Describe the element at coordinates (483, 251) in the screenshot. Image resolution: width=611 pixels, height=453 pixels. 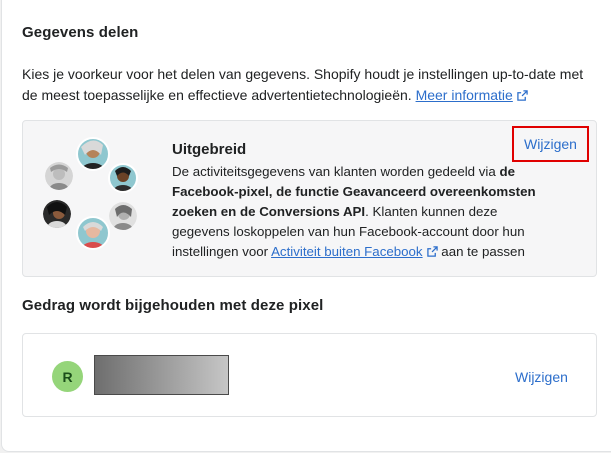
I see `description-text: aan te passen` at that location.